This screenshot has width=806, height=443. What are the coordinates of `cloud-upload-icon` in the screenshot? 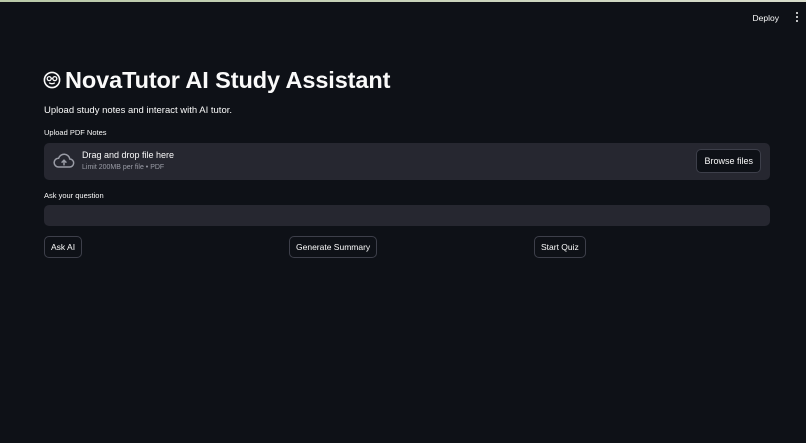 It's located at (64, 160).